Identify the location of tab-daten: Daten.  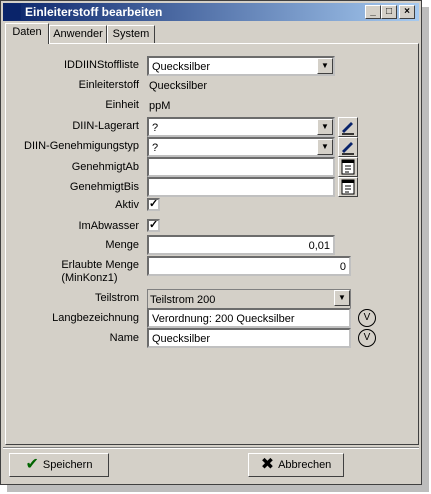
(27, 33).